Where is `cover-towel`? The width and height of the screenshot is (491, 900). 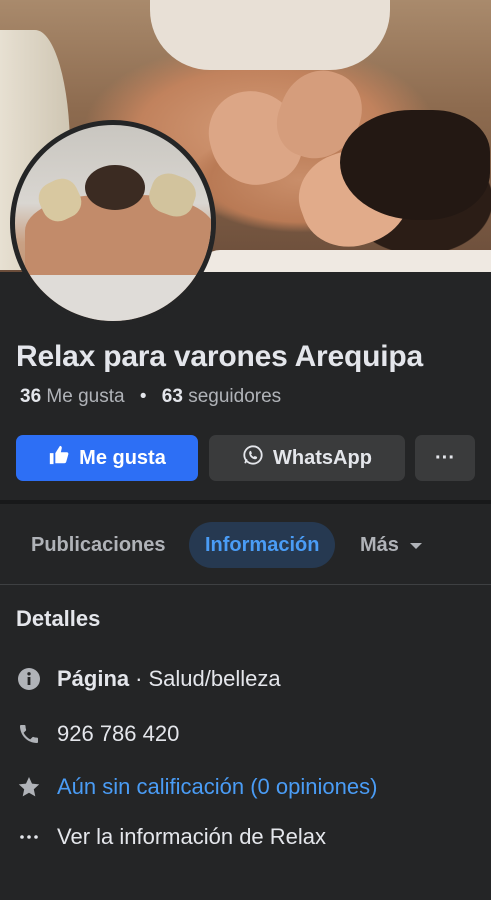
cover-towel is located at coordinates (345, 261).